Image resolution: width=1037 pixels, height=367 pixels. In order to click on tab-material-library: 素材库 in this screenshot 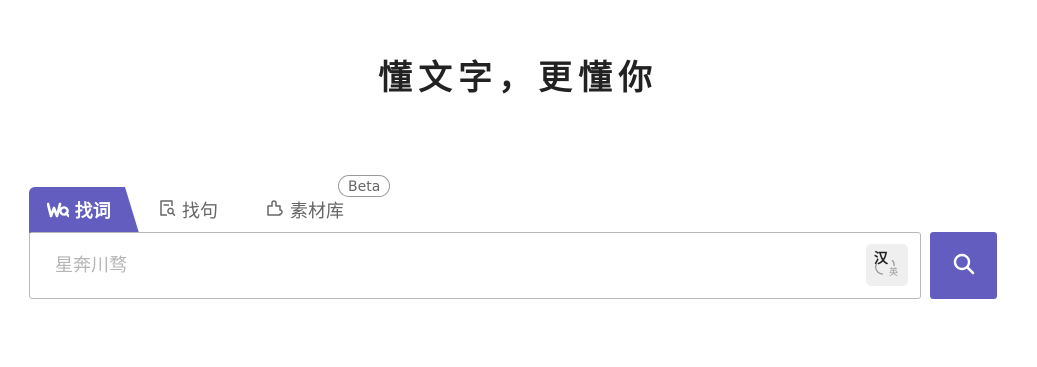, I will do `click(305, 210)`.